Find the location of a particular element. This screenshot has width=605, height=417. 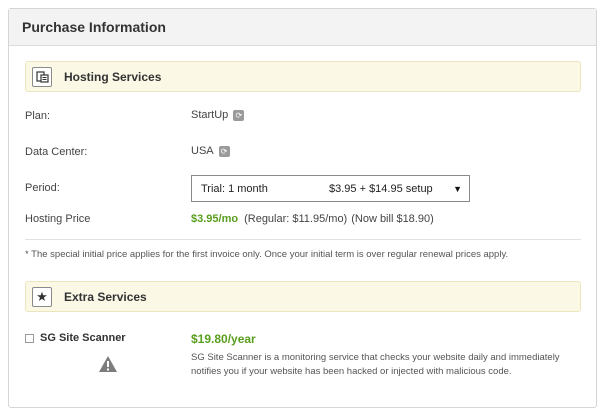

section-title: Hosting Services is located at coordinates (113, 76).